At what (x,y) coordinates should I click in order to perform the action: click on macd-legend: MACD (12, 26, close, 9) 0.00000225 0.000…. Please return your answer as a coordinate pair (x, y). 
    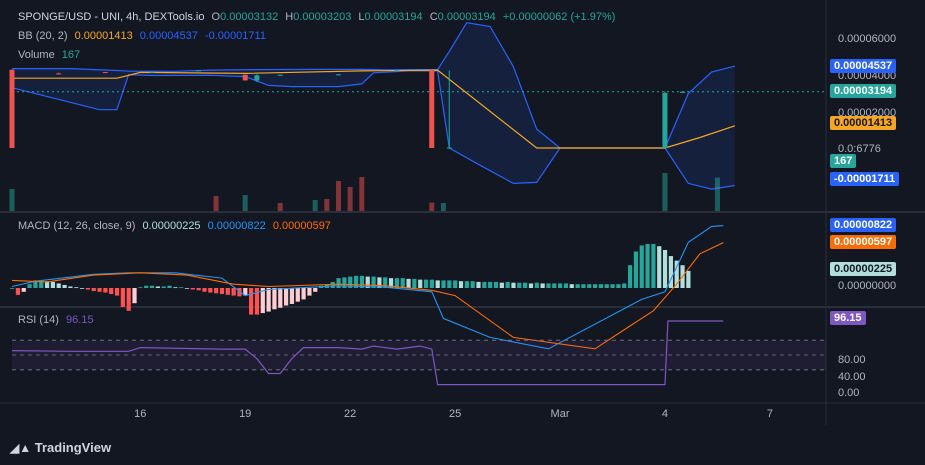
    Looking at the image, I should click on (176, 226).